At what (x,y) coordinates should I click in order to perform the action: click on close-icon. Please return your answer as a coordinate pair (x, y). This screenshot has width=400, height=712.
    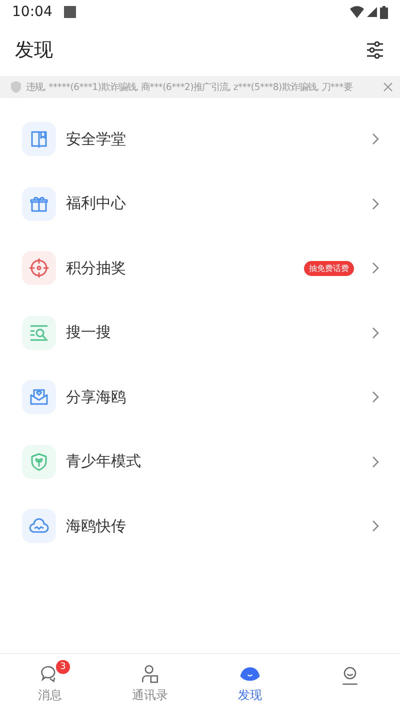
    Looking at the image, I should click on (388, 87).